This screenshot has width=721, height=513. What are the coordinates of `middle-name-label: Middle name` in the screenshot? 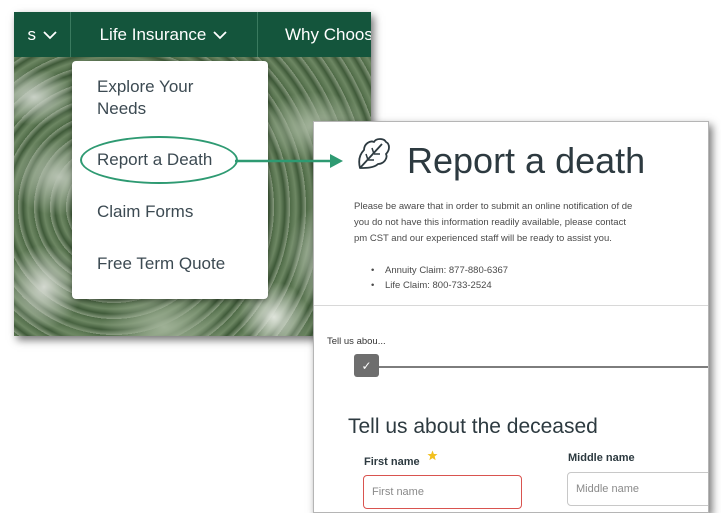 It's located at (601, 458).